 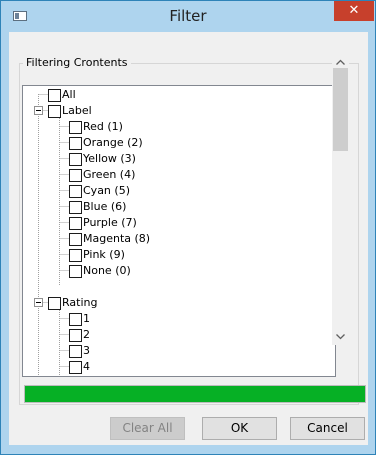 What do you see at coordinates (340, 336) in the screenshot?
I see `chevron-down-icon` at bounding box center [340, 336].